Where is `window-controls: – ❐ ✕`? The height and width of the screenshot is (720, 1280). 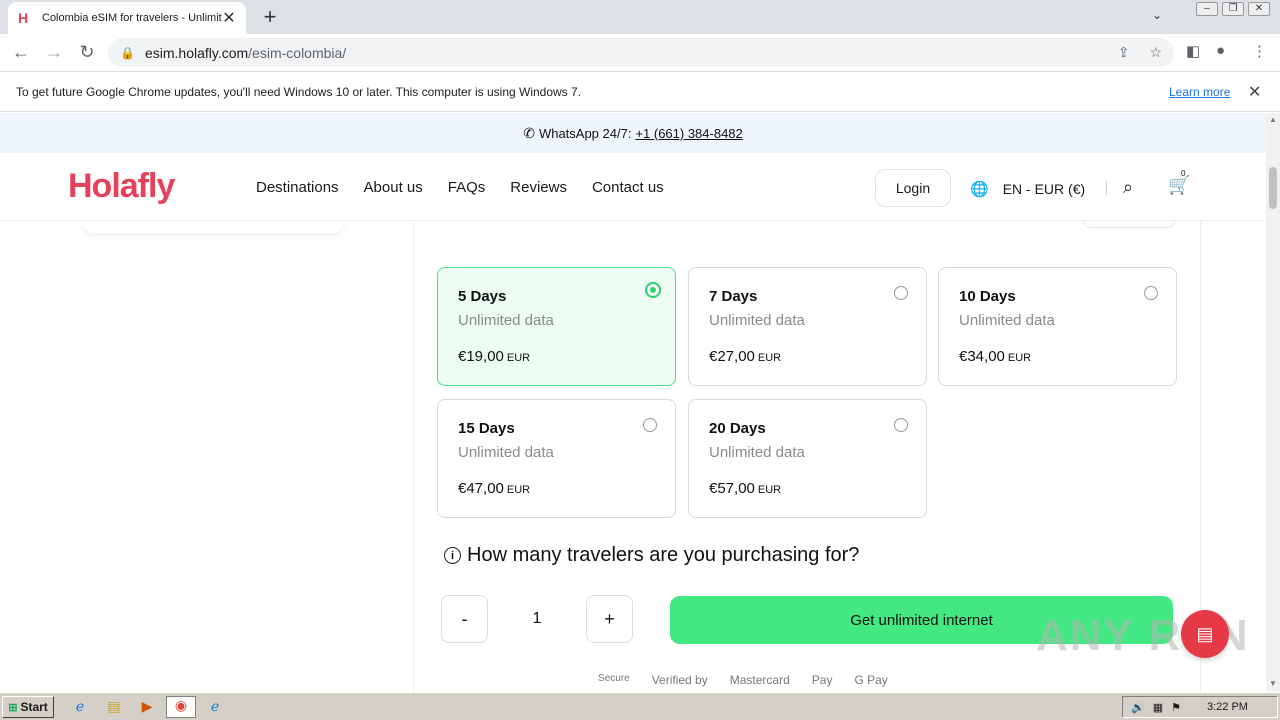
window-controls: – ❐ ✕ is located at coordinates (1233, 9).